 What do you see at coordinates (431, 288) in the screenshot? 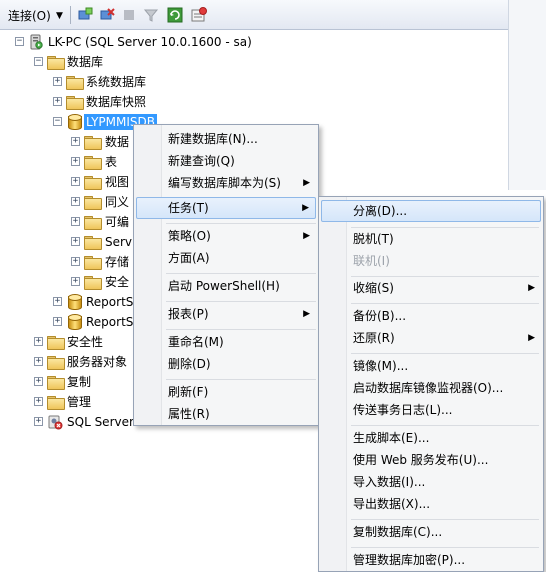
I see `menu-item-shrink: 收缩(S) ▶` at bounding box center [431, 288].